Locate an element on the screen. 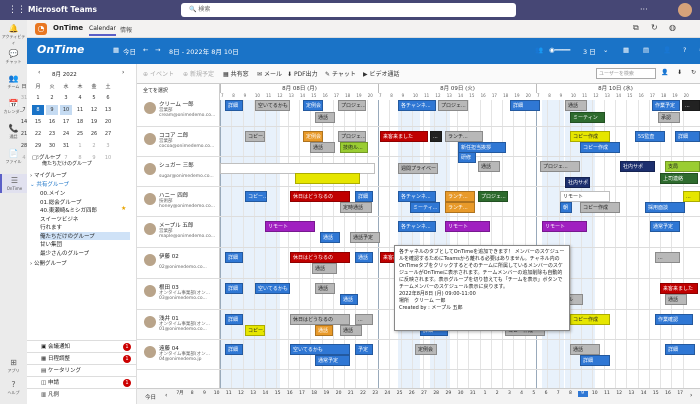 This screenshot has height=404, width=700. day-cell: 24 is located at coordinates (66, 134).